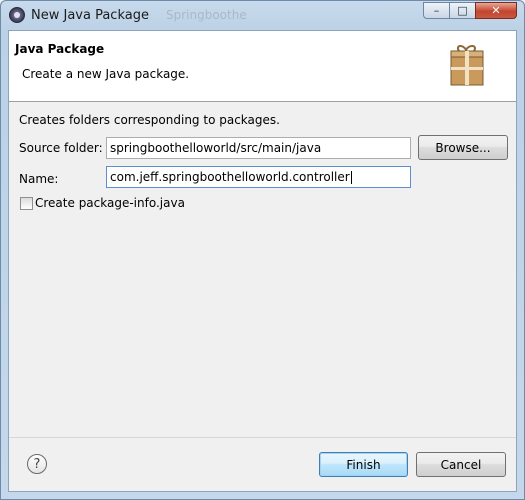  I want to click on help-glyph: ?, so click(37, 464).